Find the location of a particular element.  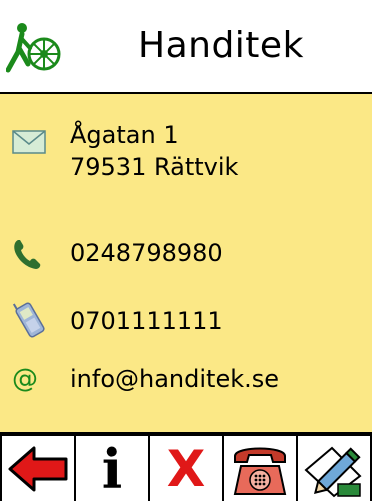

delete-x-icon: X is located at coordinates (186, 468).